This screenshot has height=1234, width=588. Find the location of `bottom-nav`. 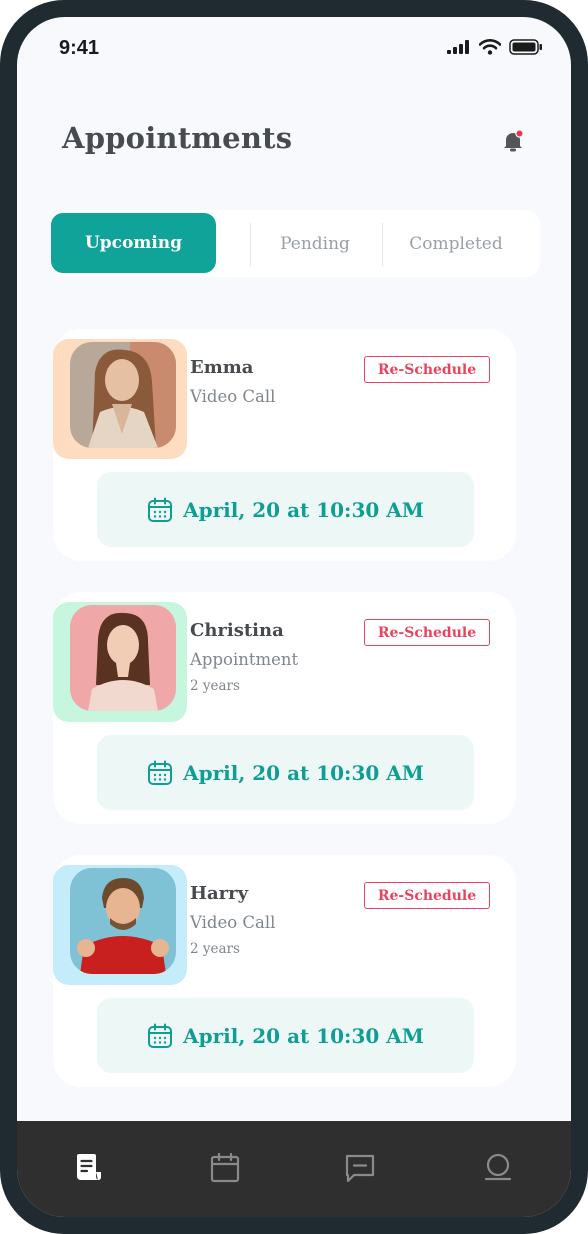

bottom-nav is located at coordinates (294, 1169).